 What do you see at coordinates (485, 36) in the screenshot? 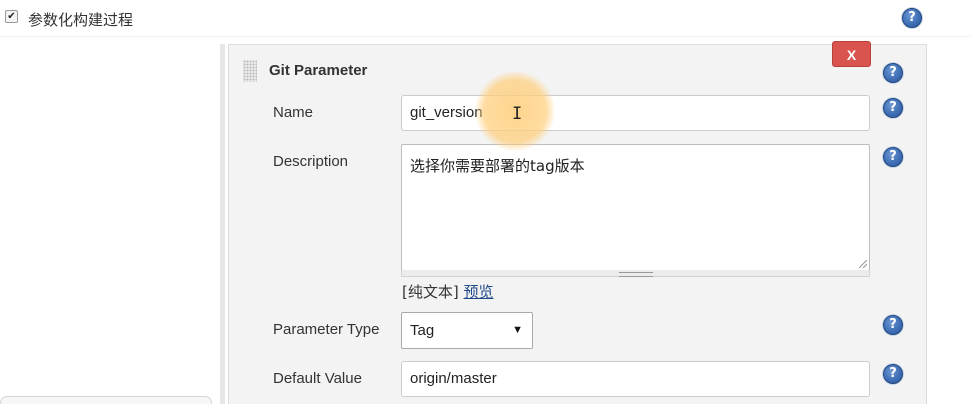
I see `row-divider` at bounding box center [485, 36].